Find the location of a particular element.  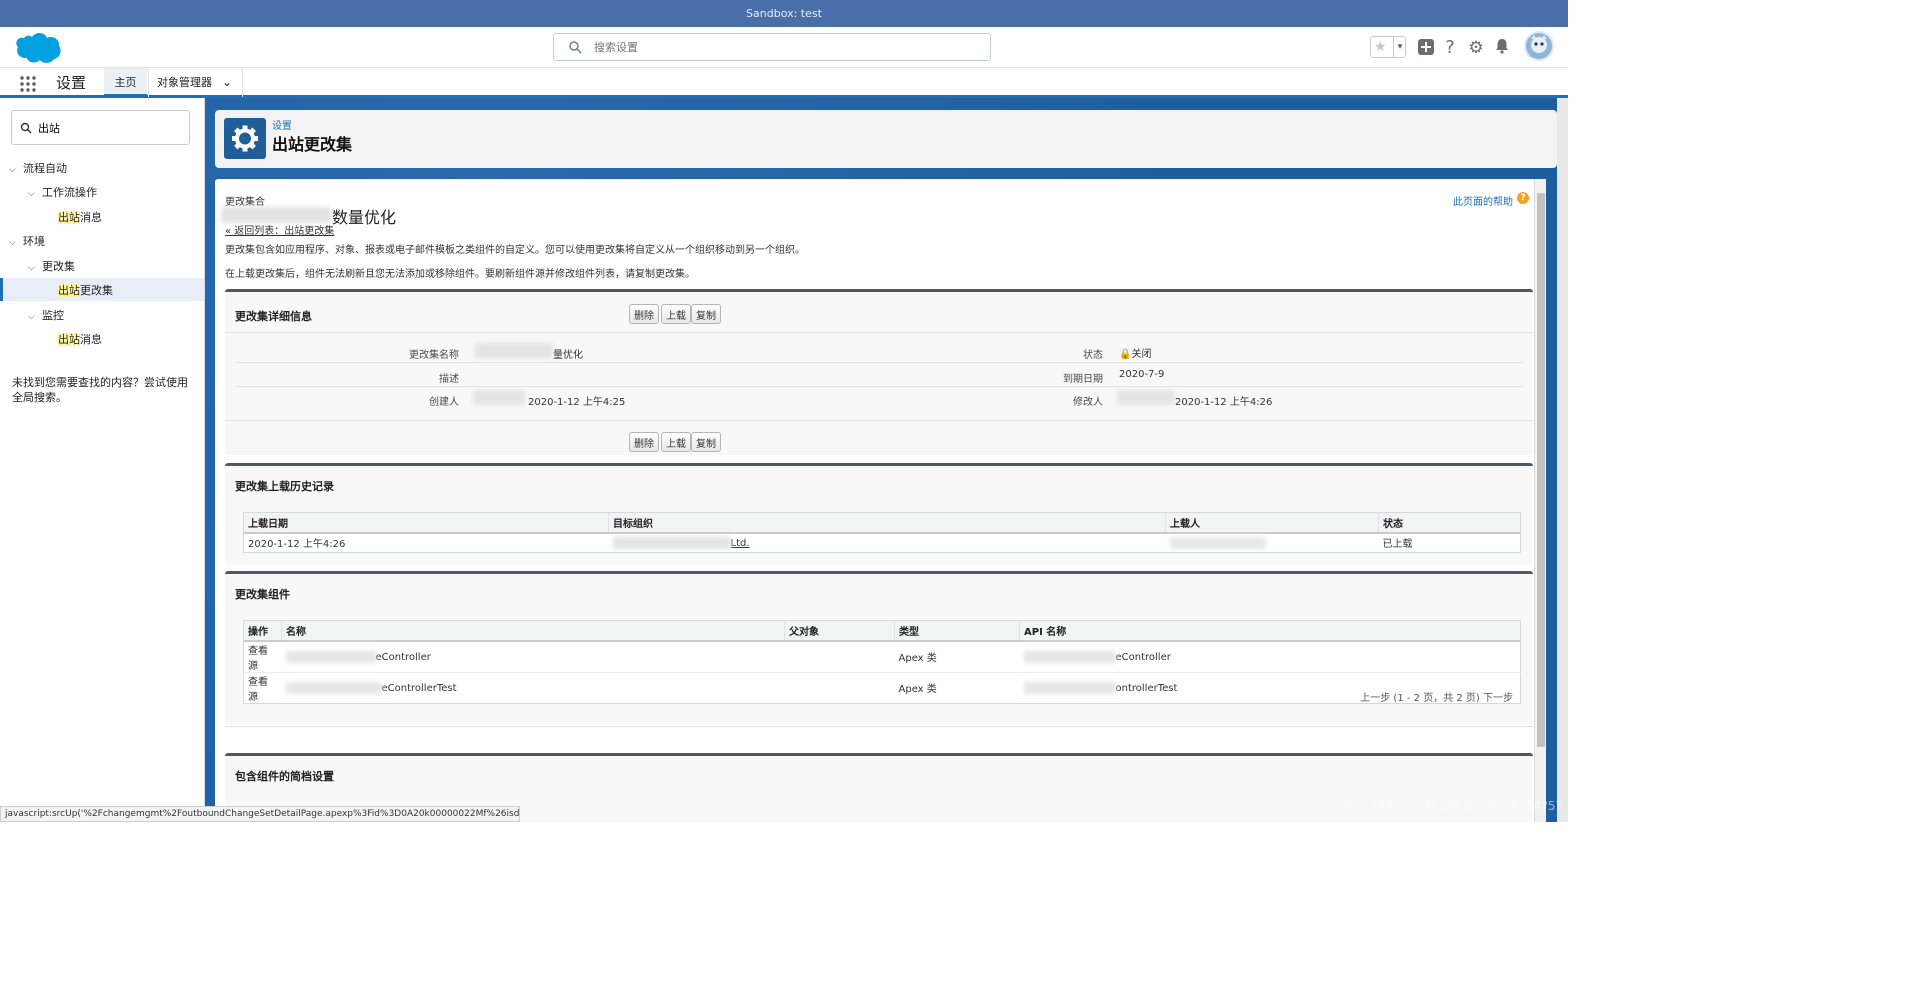

app-launcher-icon is located at coordinates (28, 84).